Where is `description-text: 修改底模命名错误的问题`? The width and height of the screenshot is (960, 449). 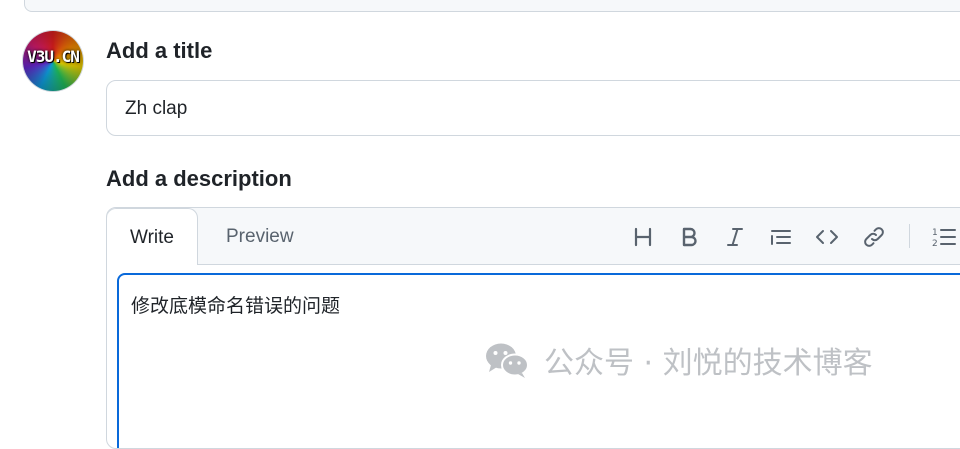
description-text: 修改底模命名错误的问题 is located at coordinates (236, 306).